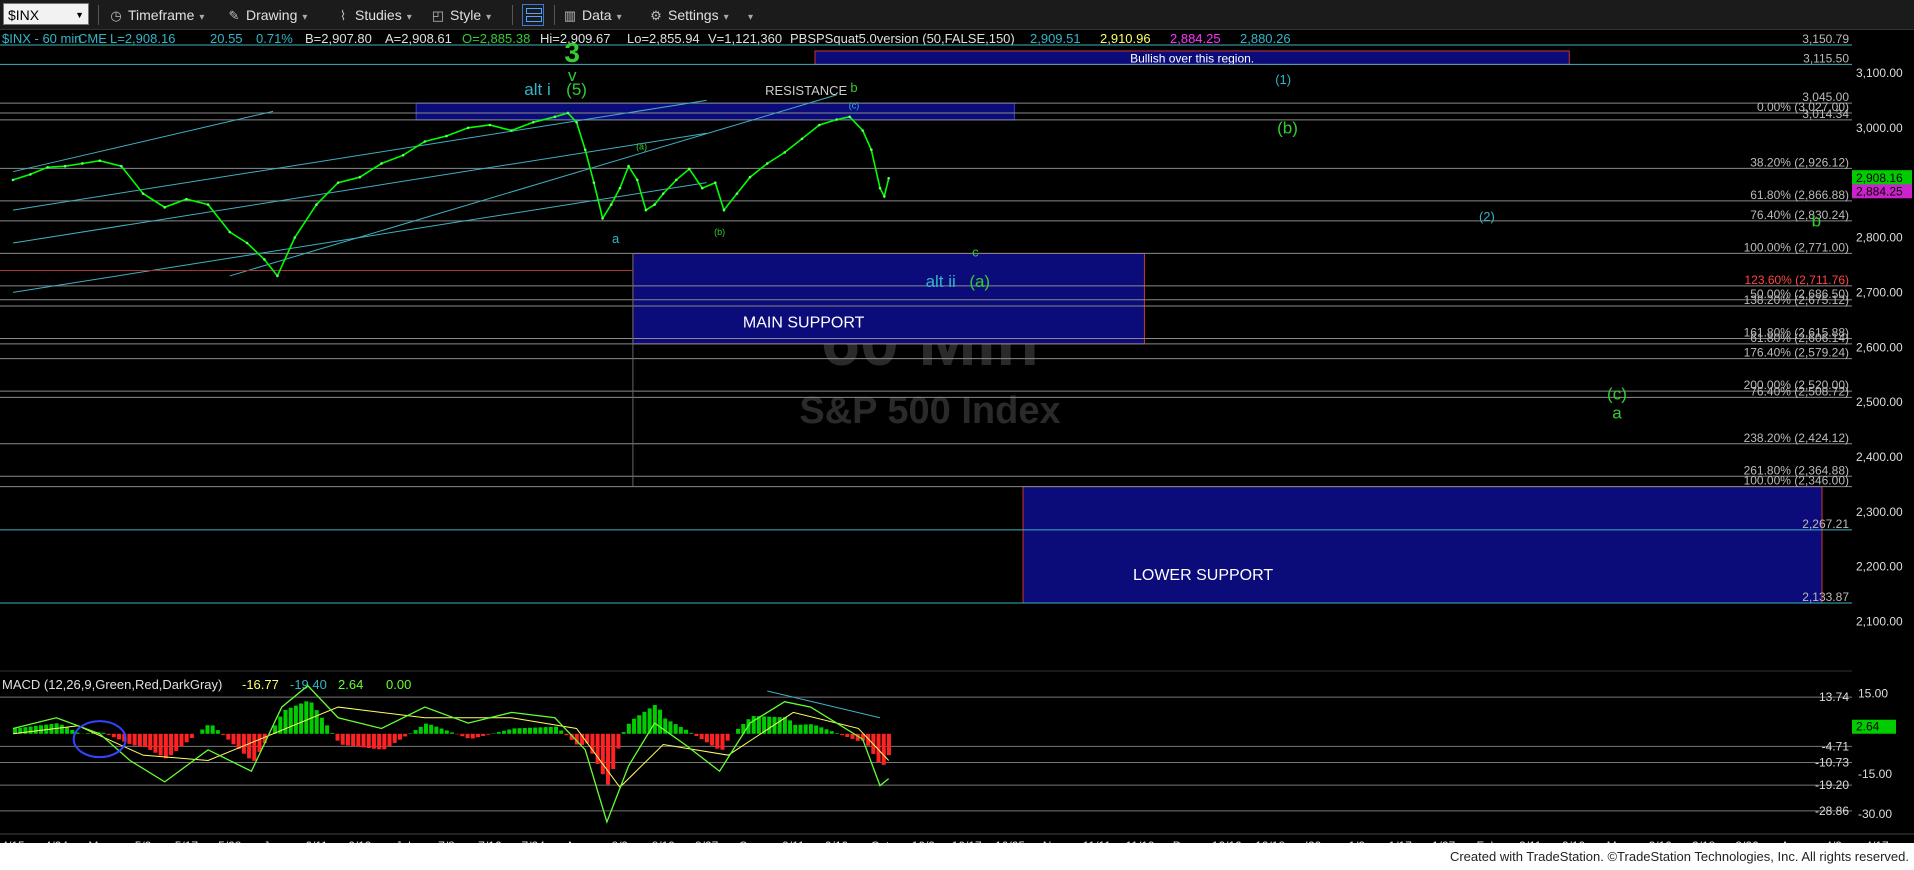 This screenshot has width=1914, height=870. I want to click on clock-icon: ◷, so click(116, 15).